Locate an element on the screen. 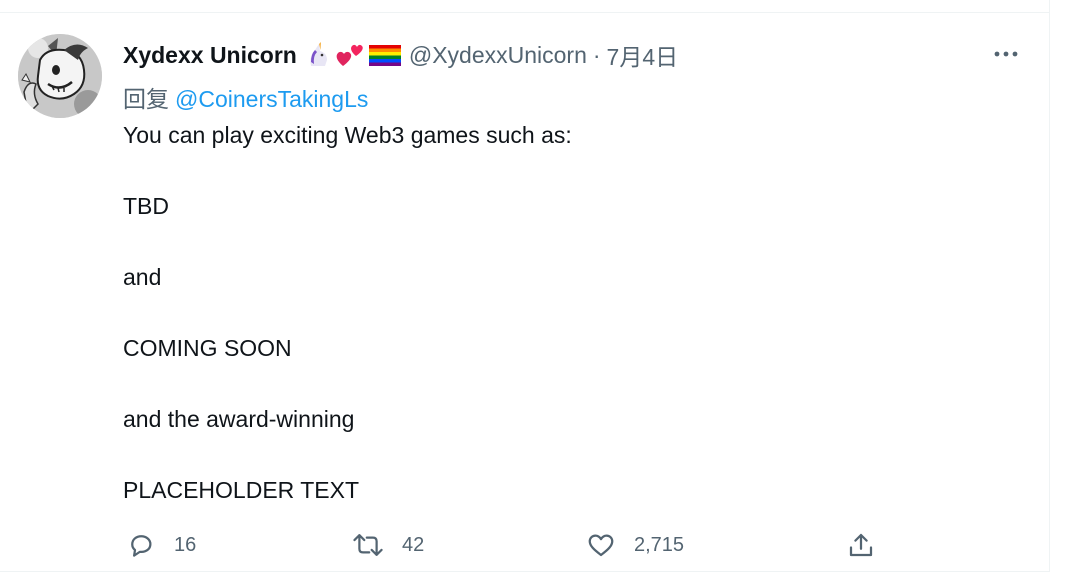  tweet-text-line-6: PLACEHOLDER TEXT is located at coordinates (241, 490).